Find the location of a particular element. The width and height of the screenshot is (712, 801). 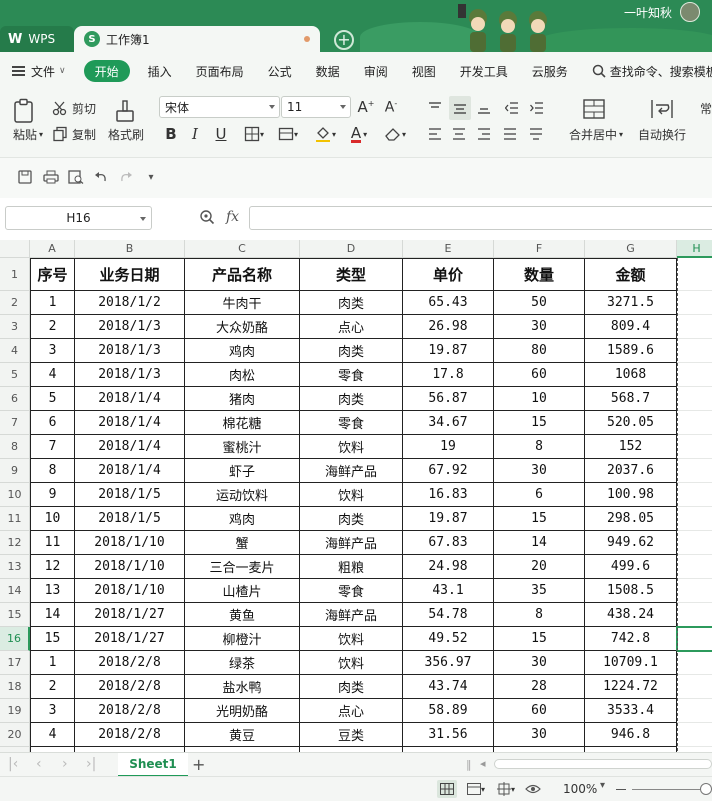

table-cell: 31.56 is located at coordinates (448, 735).